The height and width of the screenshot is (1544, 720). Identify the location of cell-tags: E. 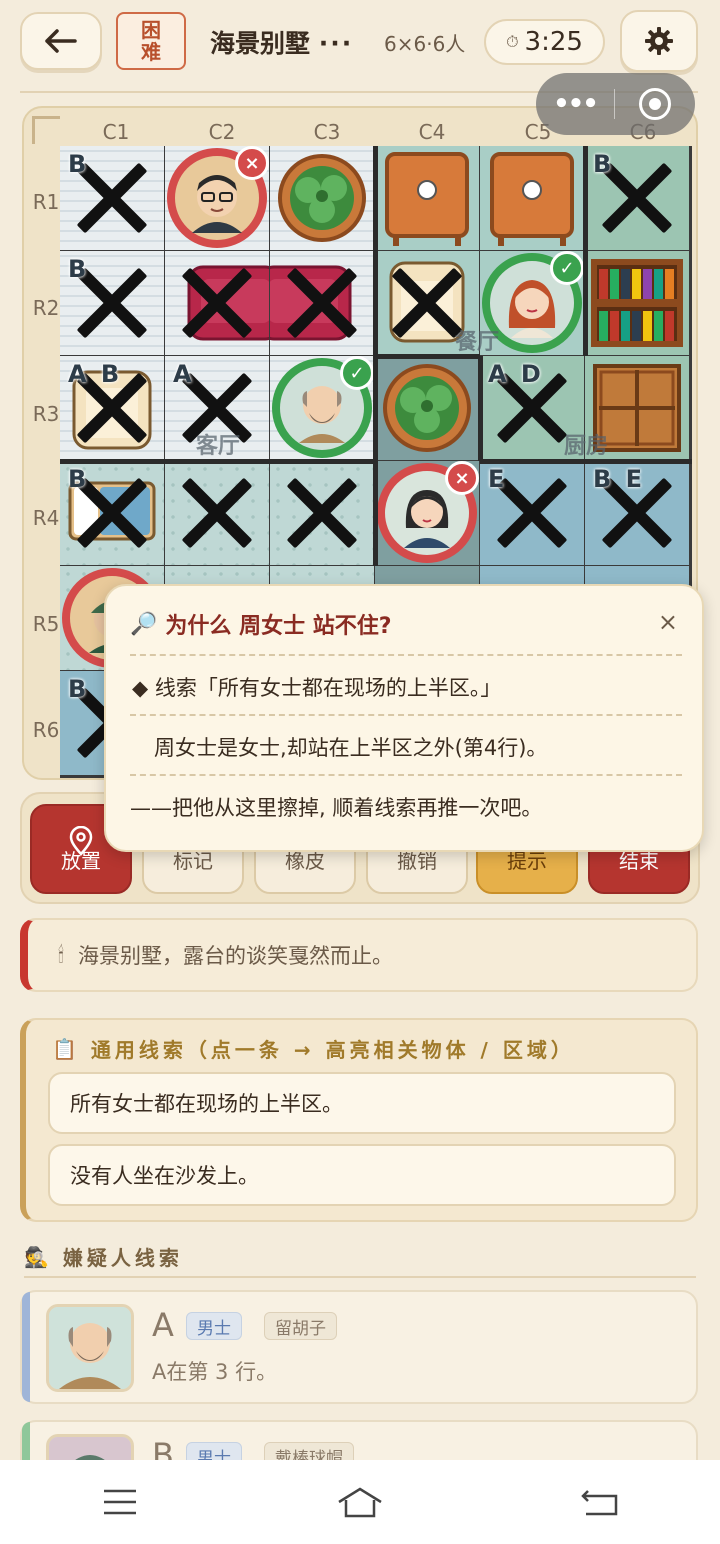
(498, 479).